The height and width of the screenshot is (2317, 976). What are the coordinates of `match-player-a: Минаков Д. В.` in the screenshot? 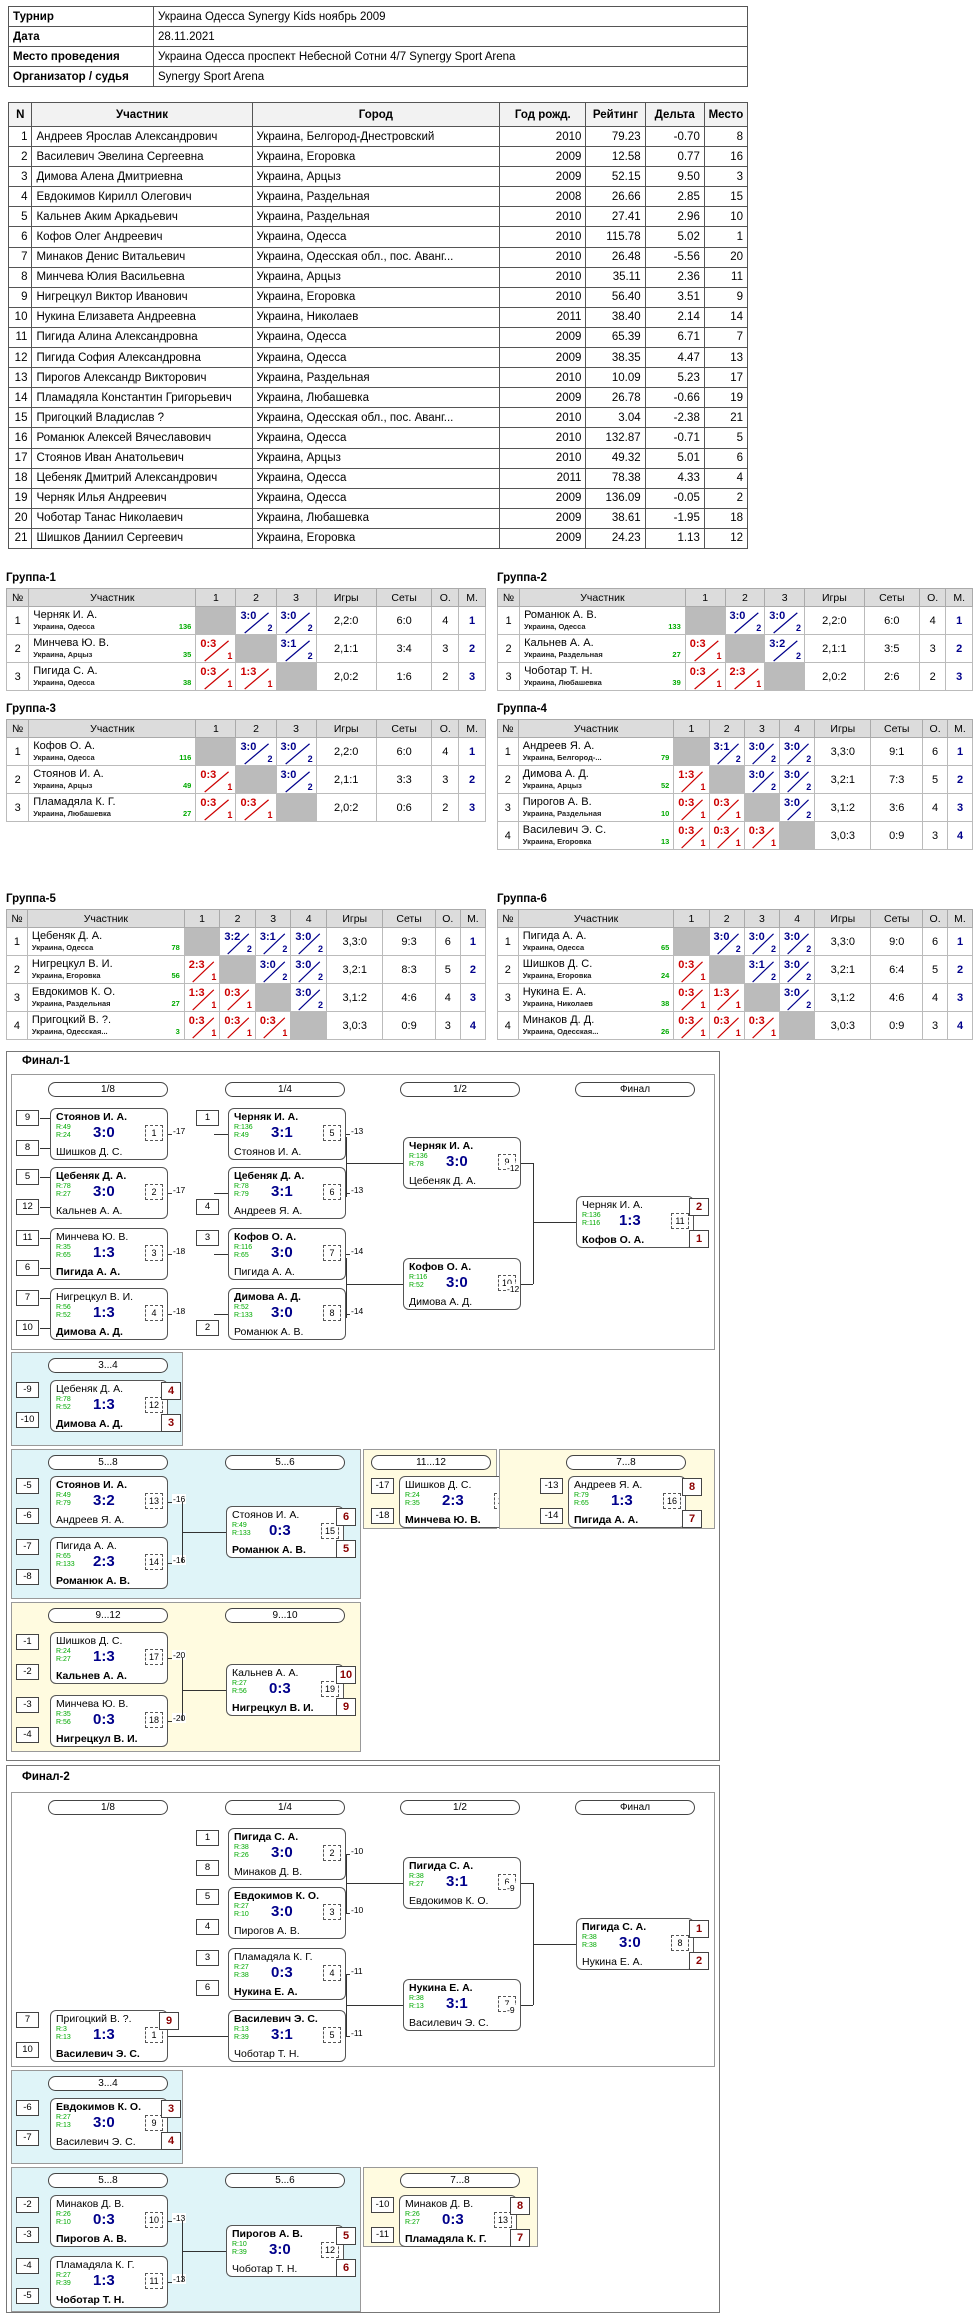 It's located at (439, 2204).